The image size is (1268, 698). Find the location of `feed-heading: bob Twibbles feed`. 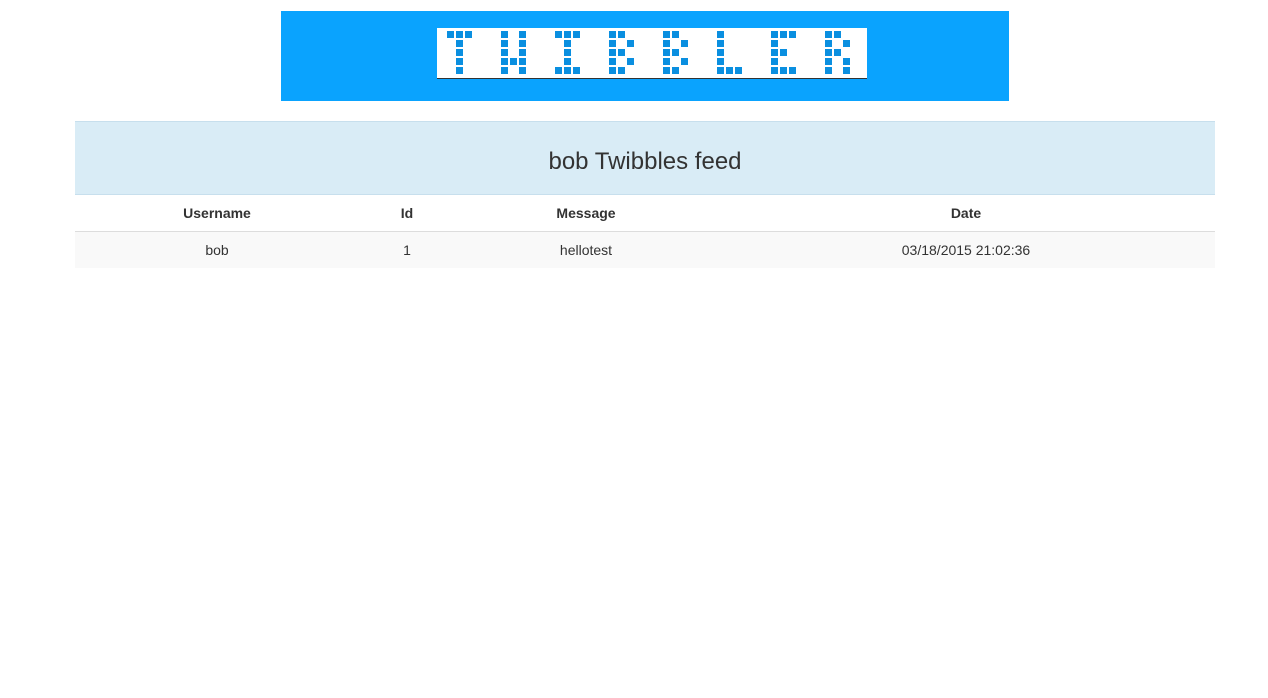

feed-heading: bob Twibbles feed is located at coordinates (645, 158).